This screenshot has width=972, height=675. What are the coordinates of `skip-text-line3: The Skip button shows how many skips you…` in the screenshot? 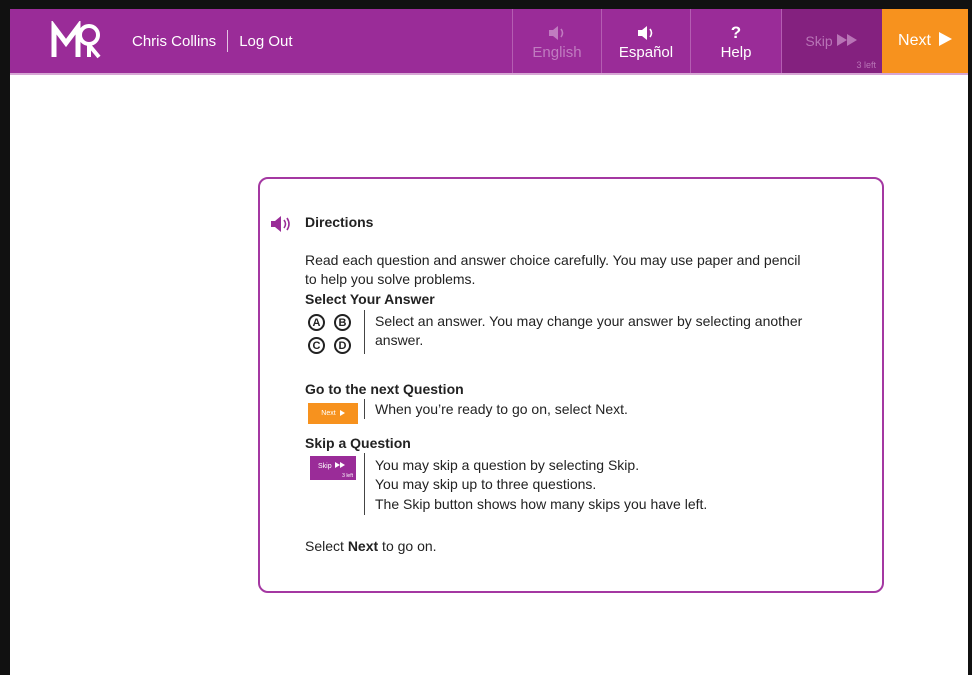 It's located at (541, 504).